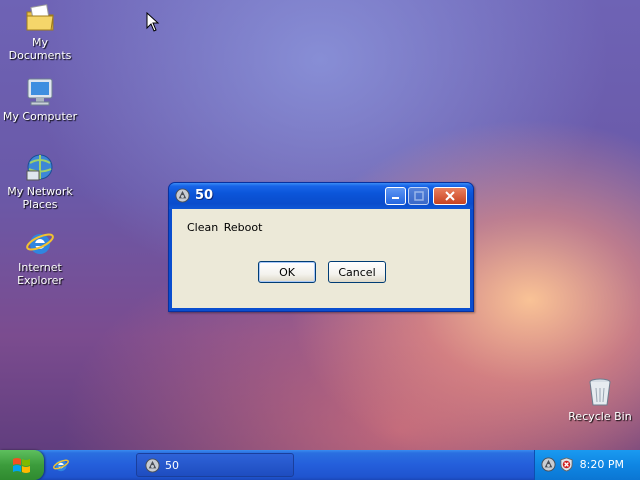  Describe the element at coordinates (40, 49) in the screenshot. I see `desktop-icon-label: My Documents` at that location.